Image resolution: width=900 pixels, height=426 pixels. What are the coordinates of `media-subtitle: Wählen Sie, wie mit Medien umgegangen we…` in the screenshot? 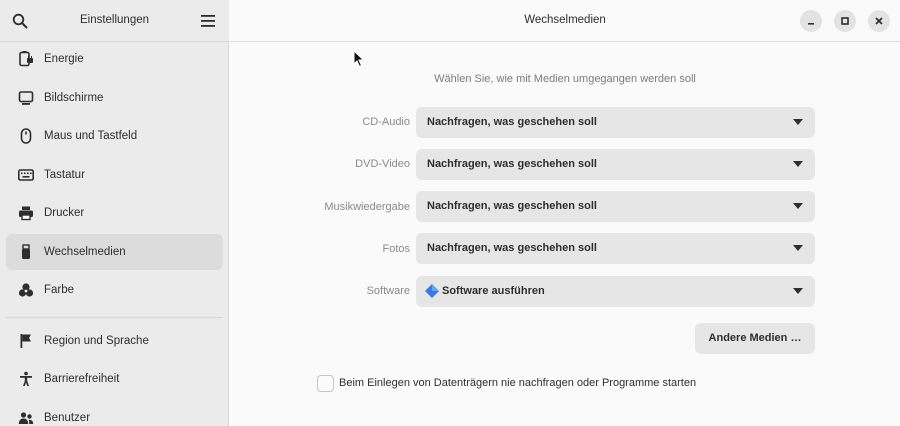 It's located at (565, 79).